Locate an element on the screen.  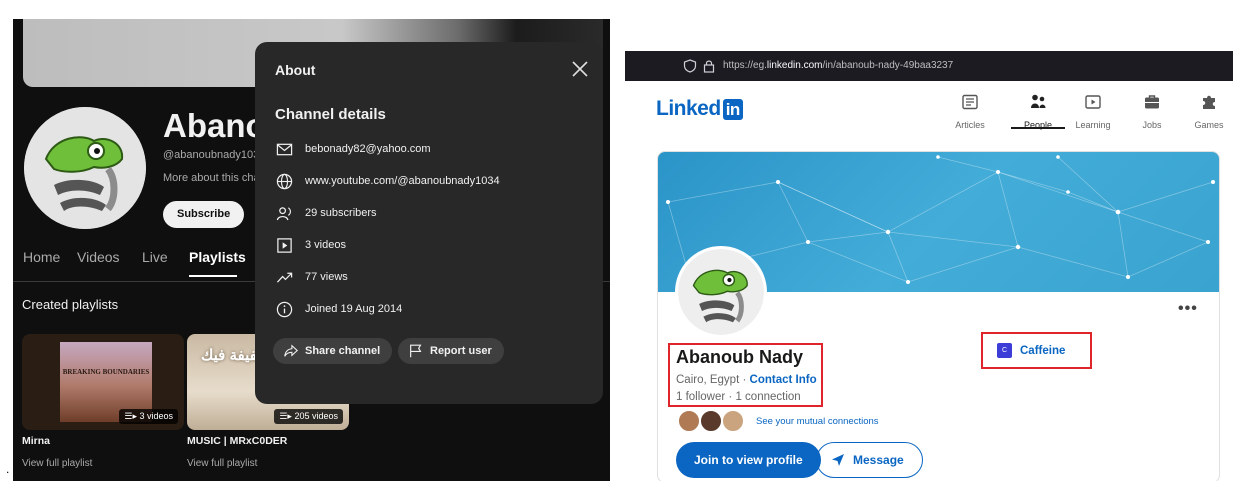
more-about-link: More about this cha is located at coordinates (211, 178).